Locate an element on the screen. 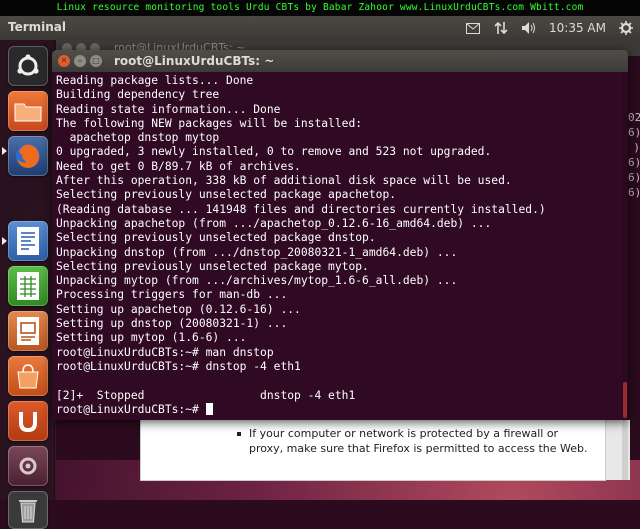 The image size is (640, 529). software-center-icon is located at coordinates (28, 376).